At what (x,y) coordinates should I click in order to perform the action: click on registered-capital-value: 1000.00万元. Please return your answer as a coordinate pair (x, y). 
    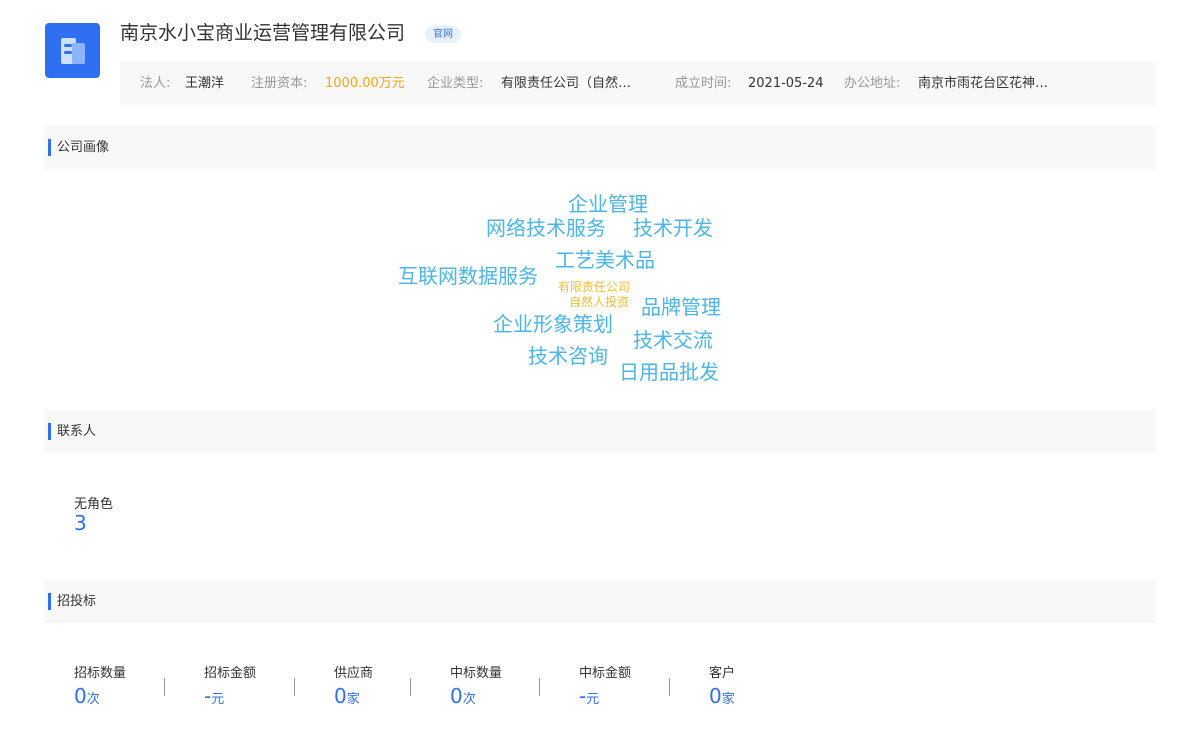
    Looking at the image, I should click on (365, 83).